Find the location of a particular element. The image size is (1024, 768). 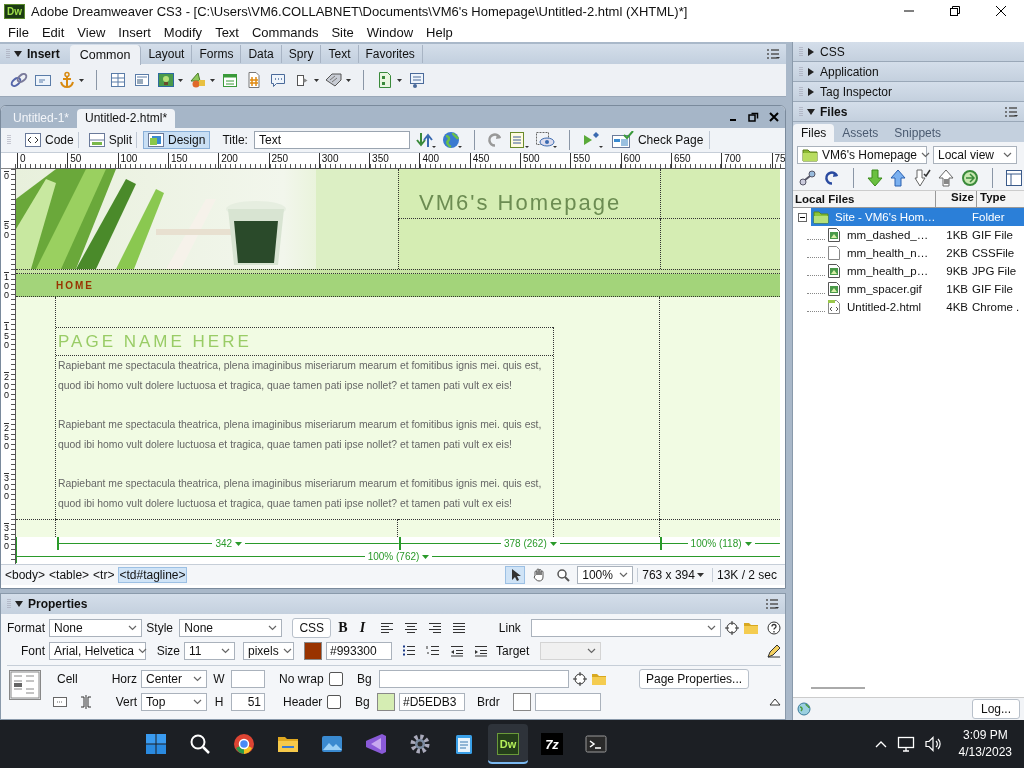

insert-tab: Spry is located at coordinates (301, 54).